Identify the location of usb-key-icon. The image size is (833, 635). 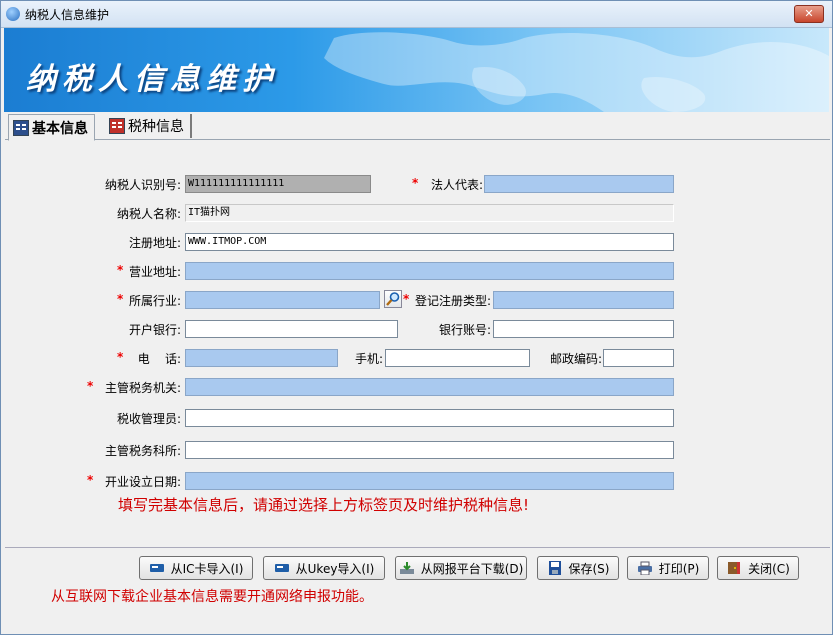
(281, 568).